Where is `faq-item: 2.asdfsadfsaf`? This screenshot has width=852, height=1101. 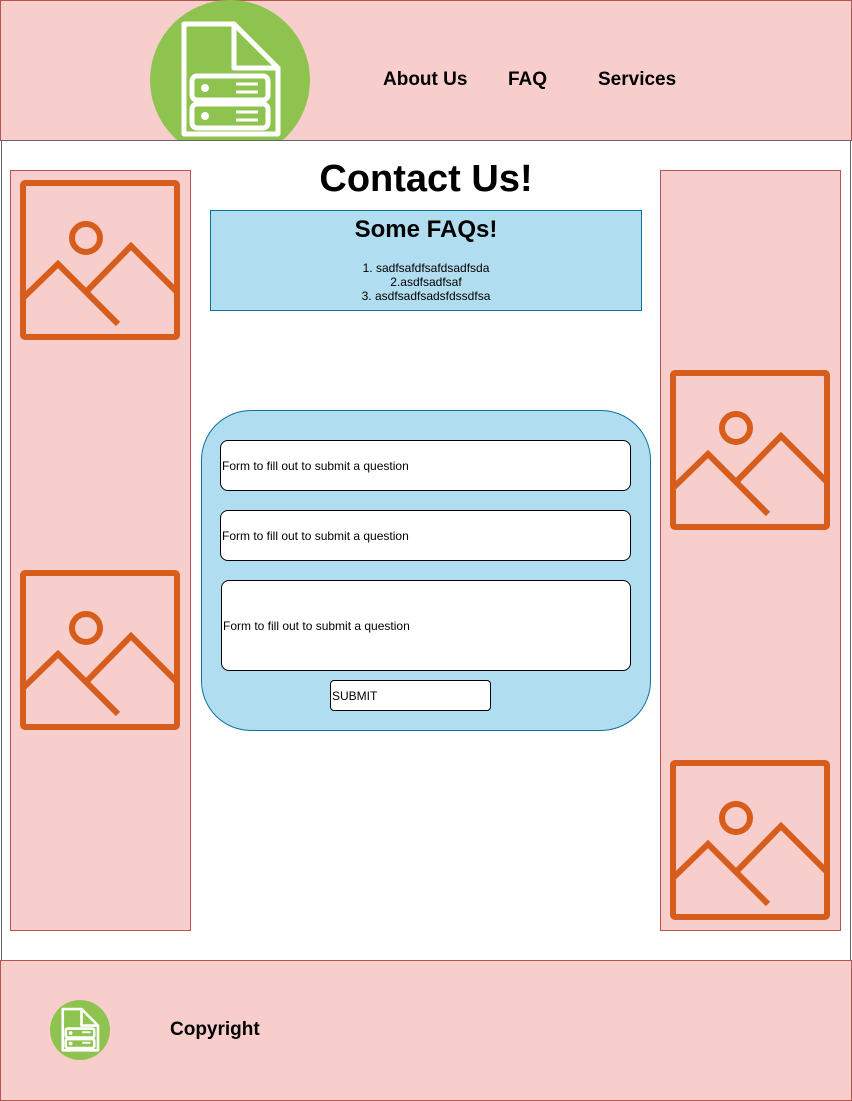
faq-item: 2.asdfsadfsaf is located at coordinates (426, 282).